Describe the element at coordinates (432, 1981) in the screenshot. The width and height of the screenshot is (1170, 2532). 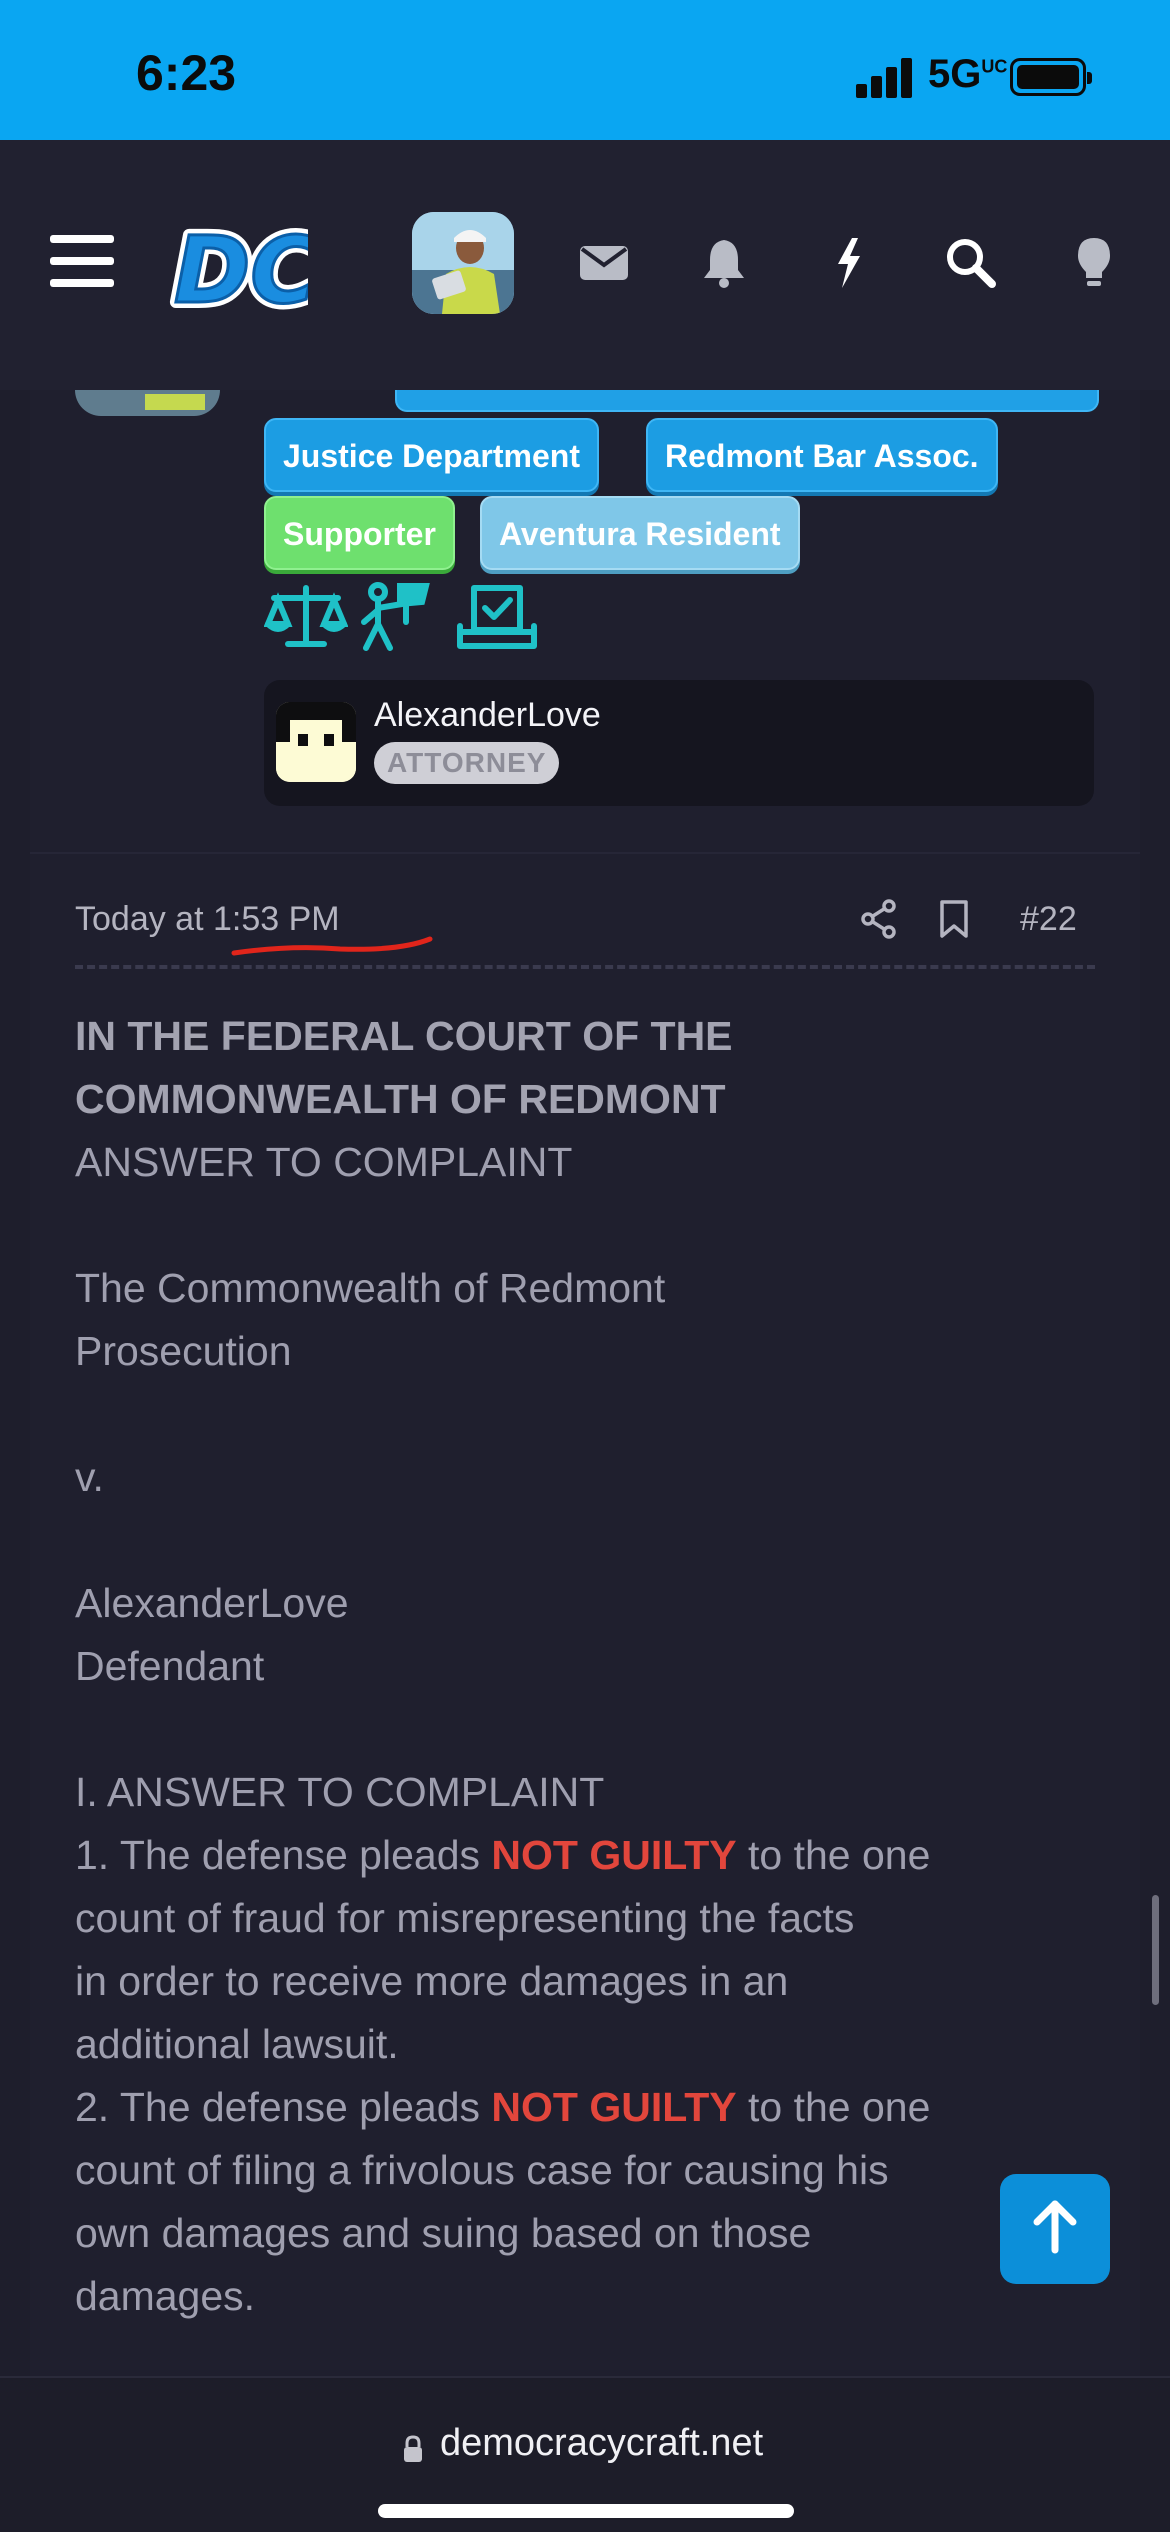
I see `plea-1-line3: in order to receive more damages in an` at that location.